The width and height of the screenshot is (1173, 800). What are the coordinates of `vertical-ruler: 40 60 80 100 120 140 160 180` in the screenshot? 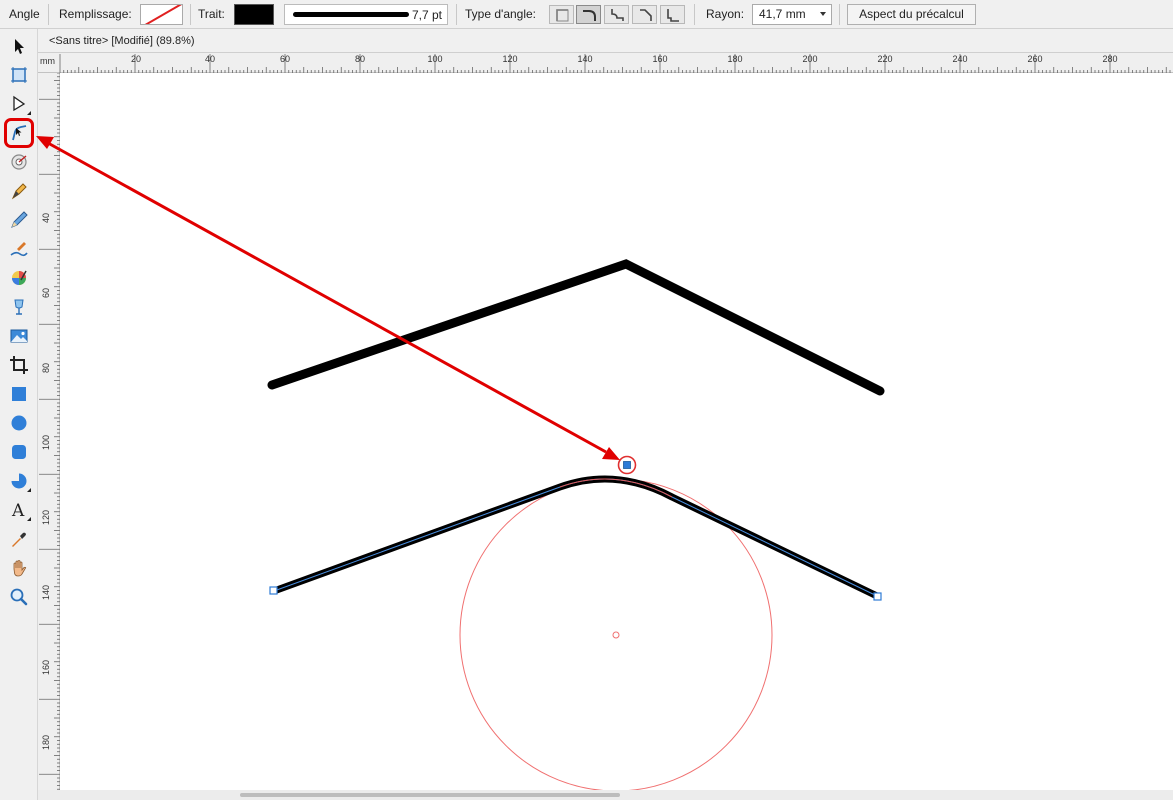 It's located at (49, 431).